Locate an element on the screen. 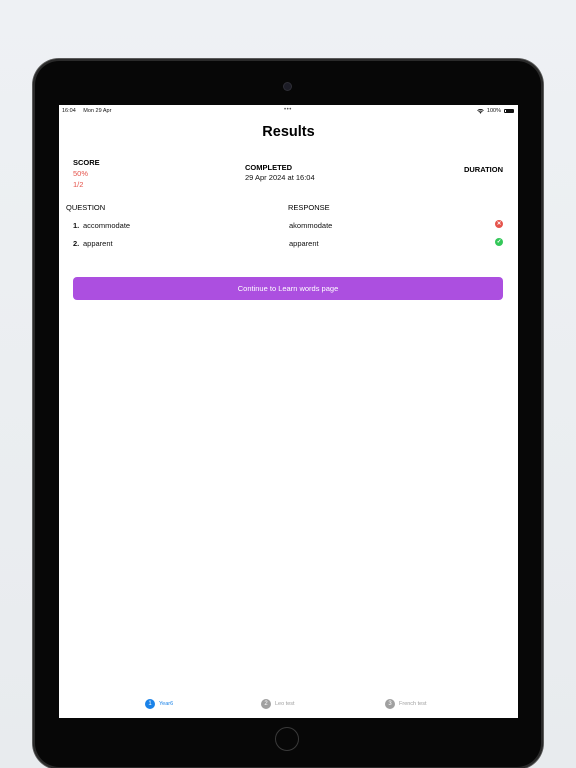 Image resolution: width=576 pixels, height=768 pixels. row-response: akommodate is located at coordinates (311, 225).